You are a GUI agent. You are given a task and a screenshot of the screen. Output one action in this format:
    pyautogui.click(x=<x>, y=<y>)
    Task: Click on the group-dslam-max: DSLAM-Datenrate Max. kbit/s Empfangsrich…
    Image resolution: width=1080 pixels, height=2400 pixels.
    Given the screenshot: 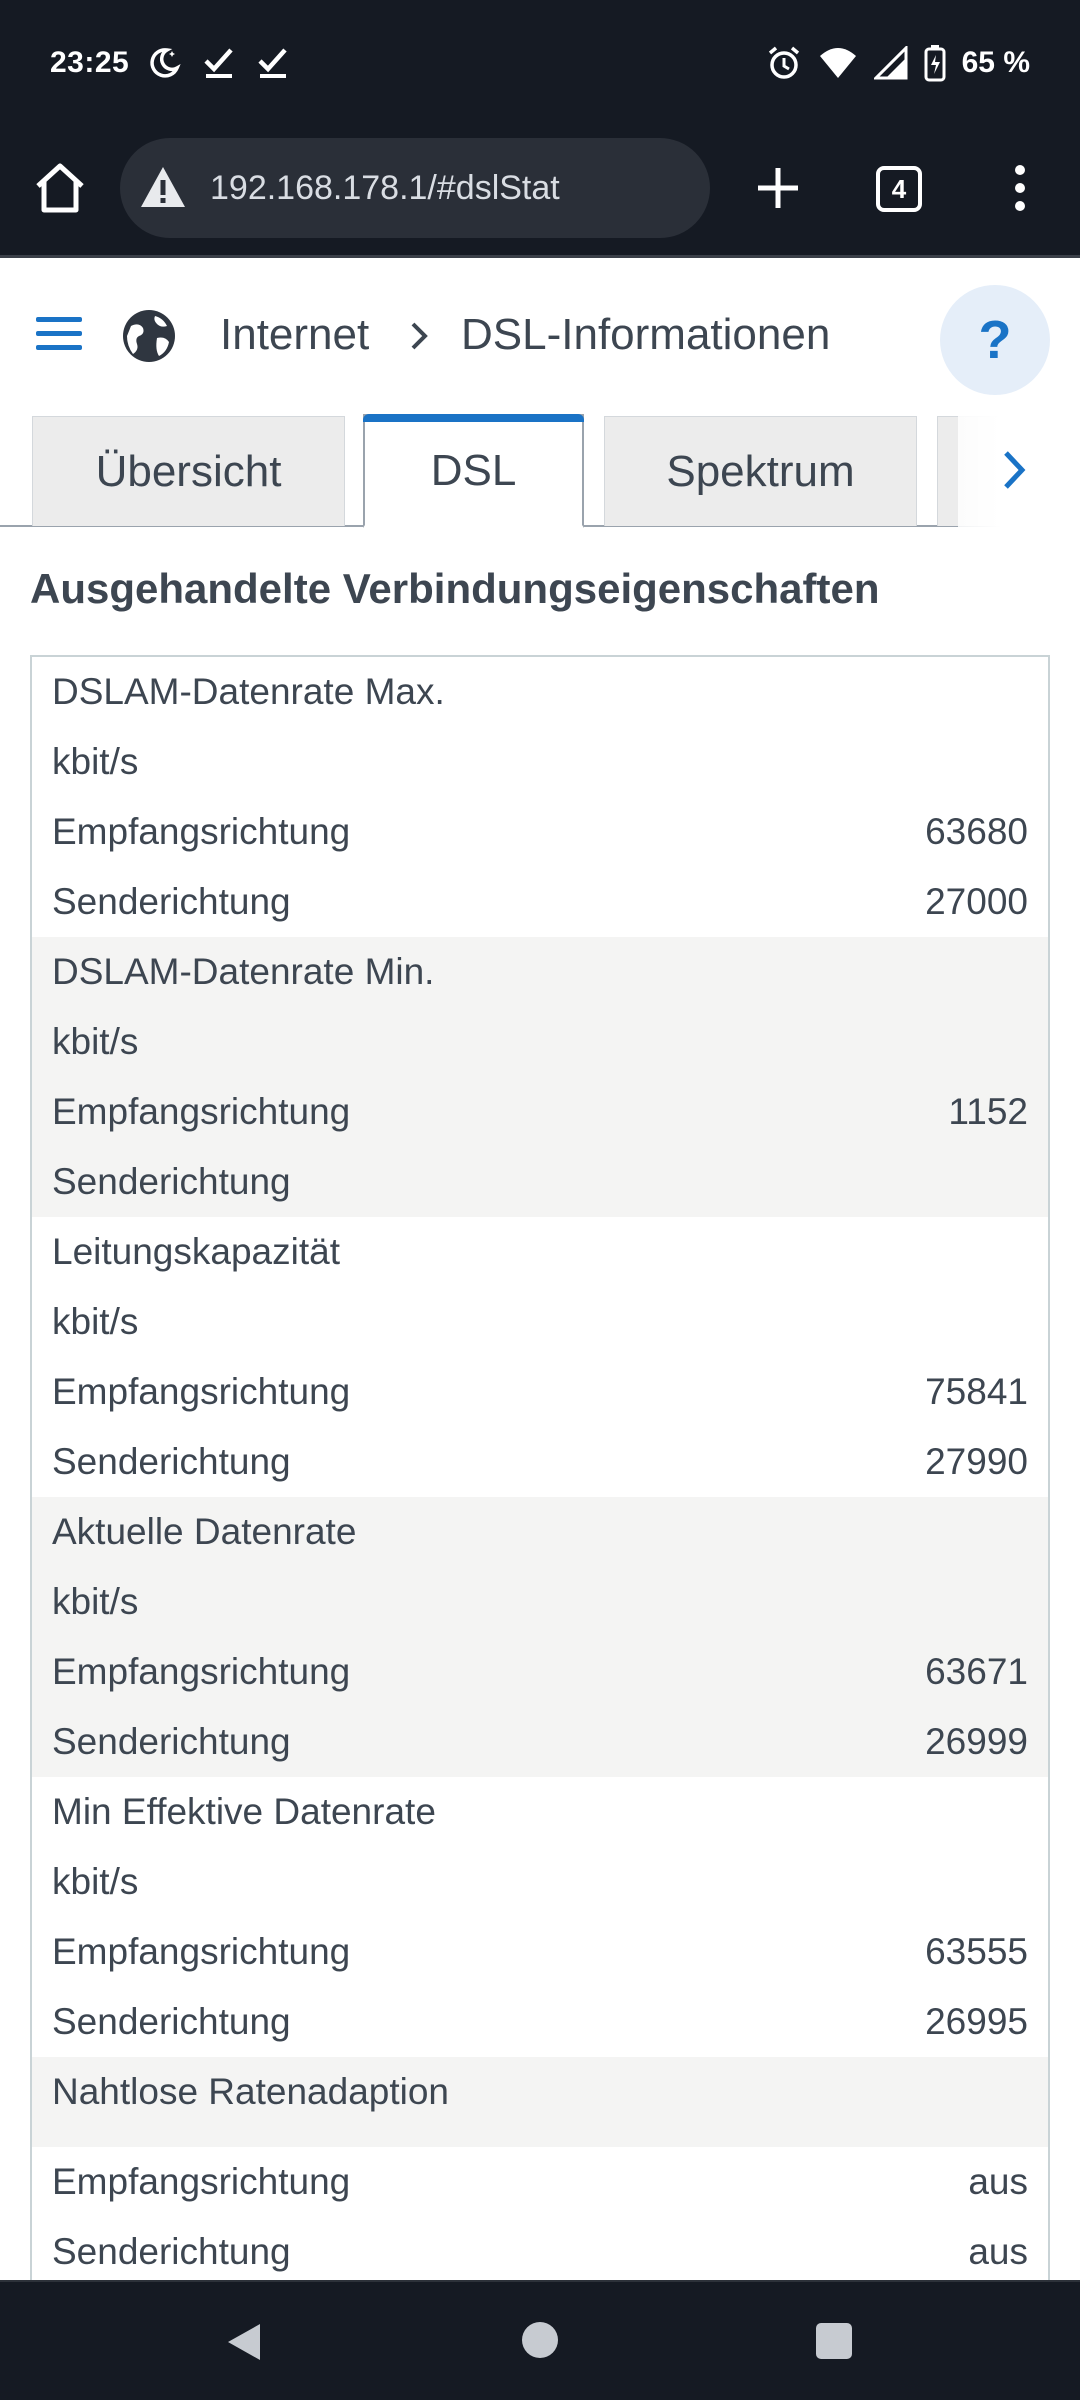 What is the action you would take?
    pyautogui.click(x=540, y=797)
    